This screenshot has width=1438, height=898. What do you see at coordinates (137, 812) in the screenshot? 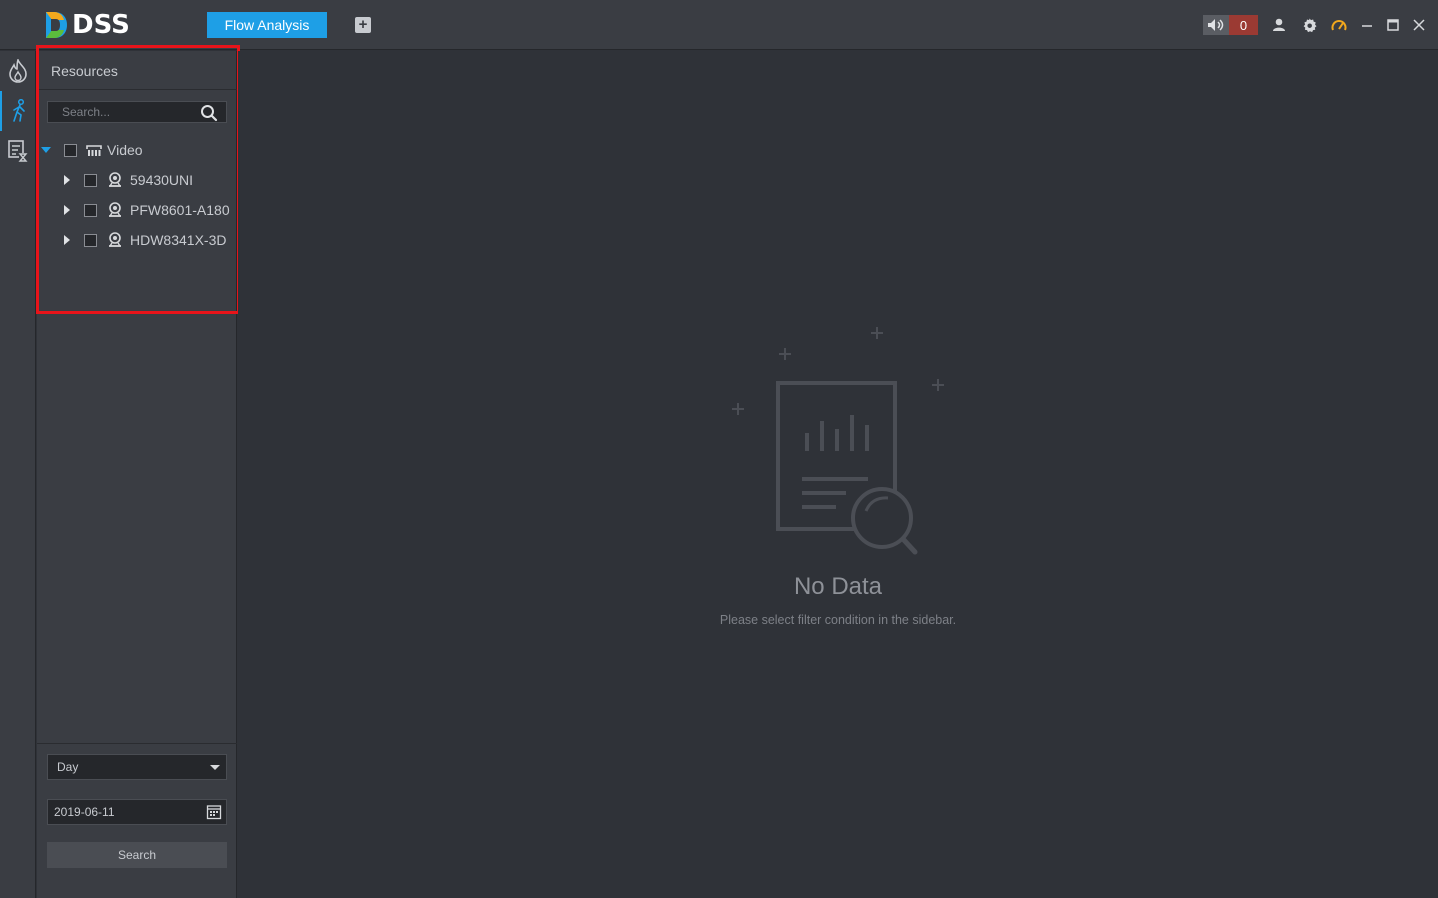
I see `date-field: 2019-06-11` at bounding box center [137, 812].